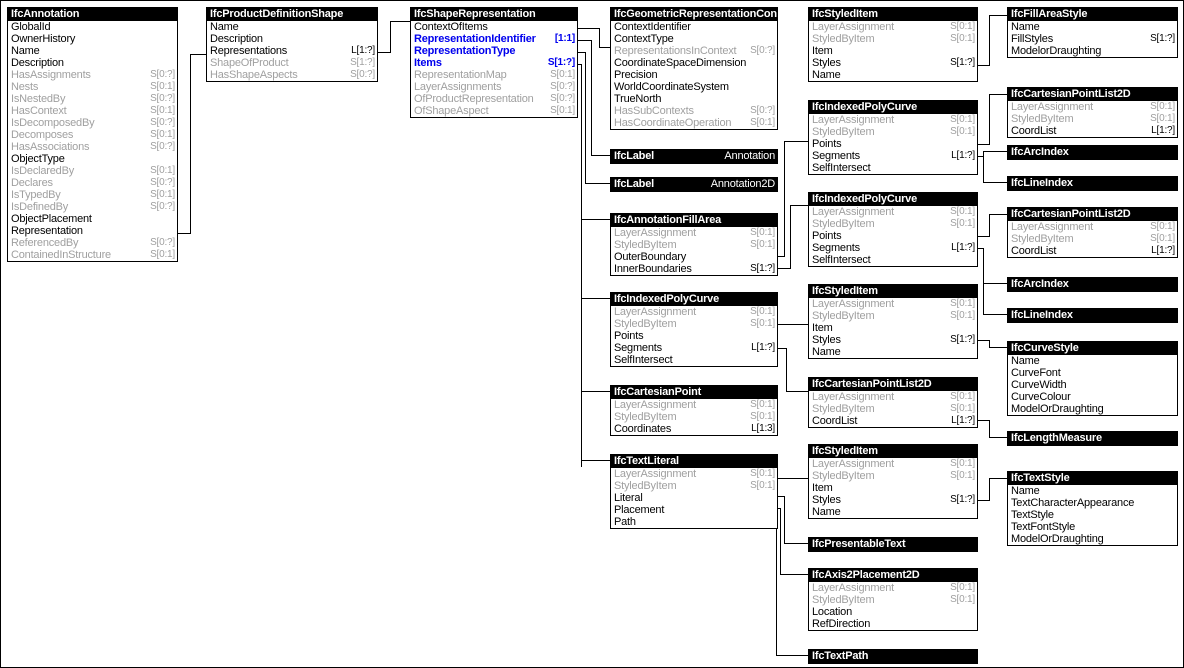 The width and height of the screenshot is (1184, 668). Describe the element at coordinates (236, 39) in the screenshot. I see `attribute-row: Description` at that location.